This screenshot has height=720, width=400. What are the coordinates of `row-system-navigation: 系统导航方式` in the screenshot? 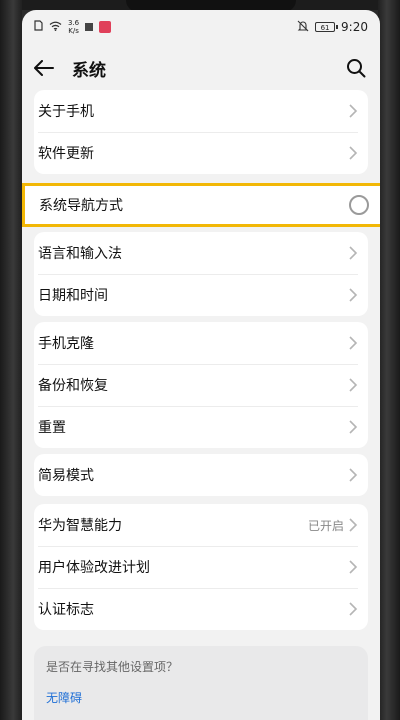 It's located at (201, 205).